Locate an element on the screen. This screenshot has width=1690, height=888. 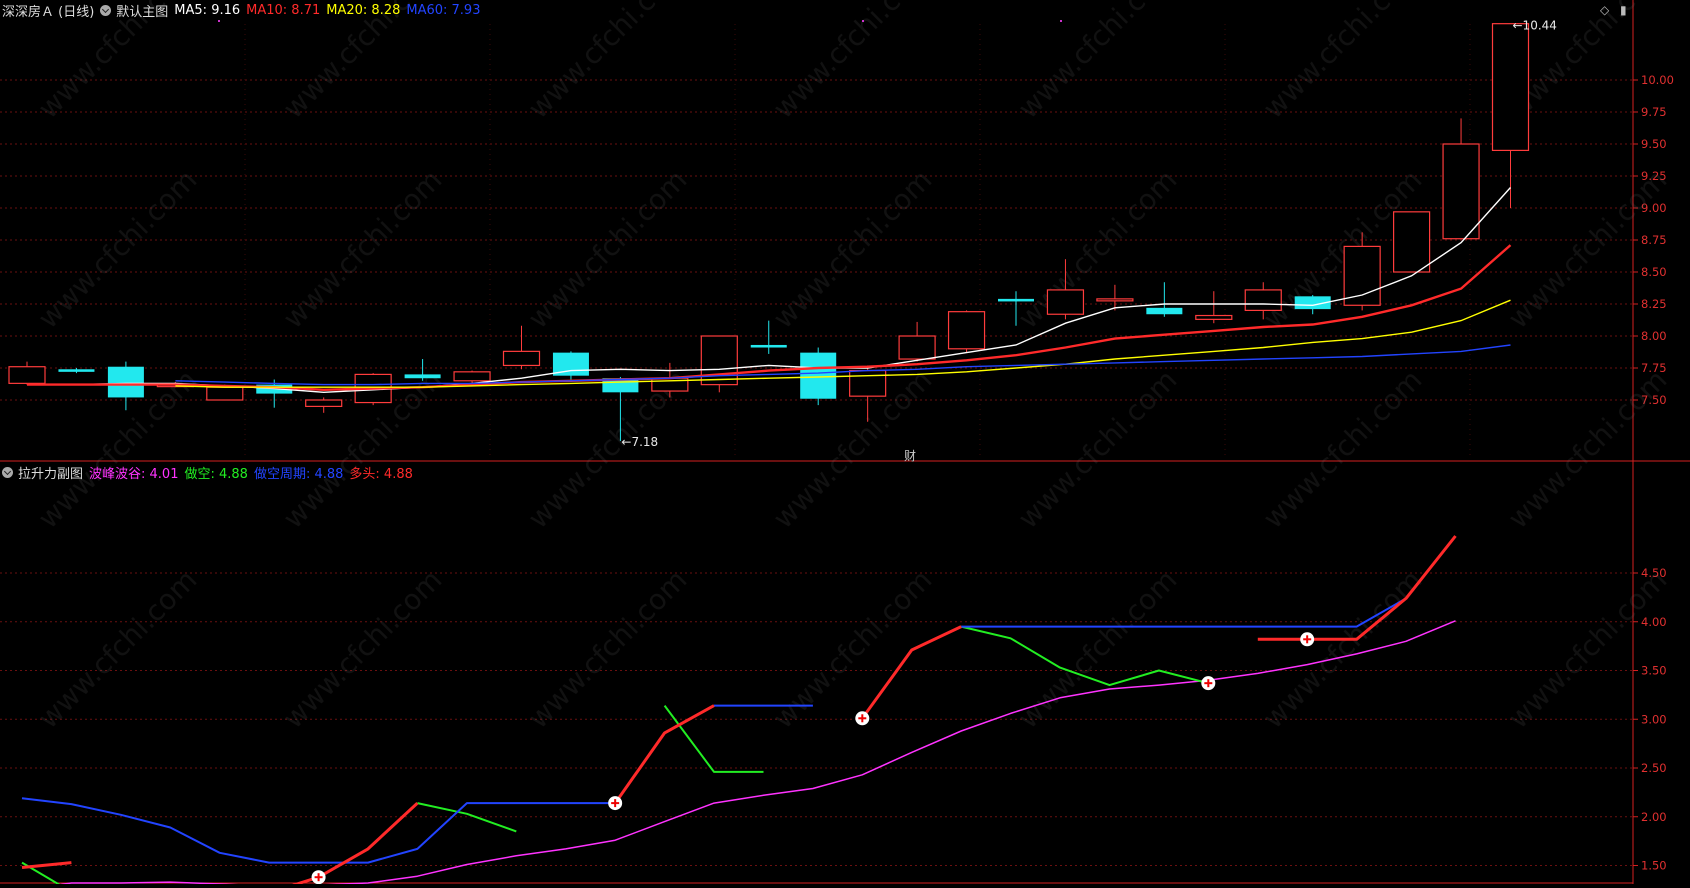
sub-series-2-label: 做空: 4.88 is located at coordinates (216, 474).